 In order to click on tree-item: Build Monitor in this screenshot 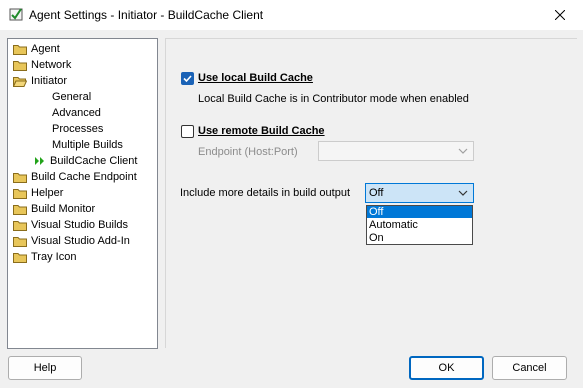, I will do `click(54, 209)`.